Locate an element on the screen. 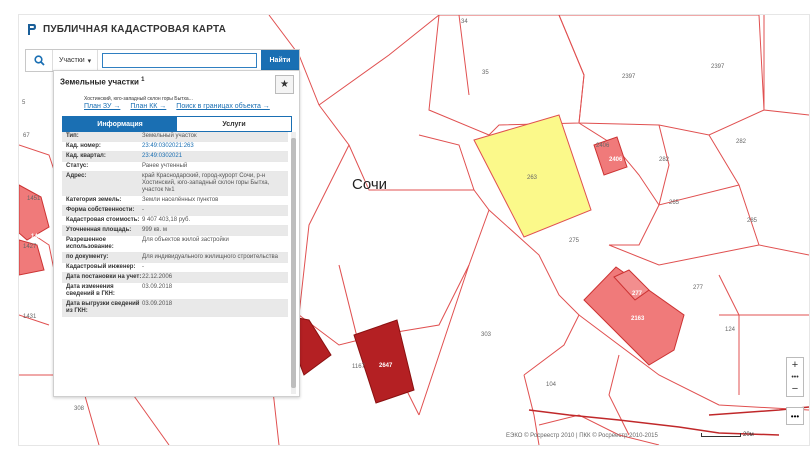 This screenshot has height=451, width=811. panel-scrollbar is located at coordinates (293, 263).